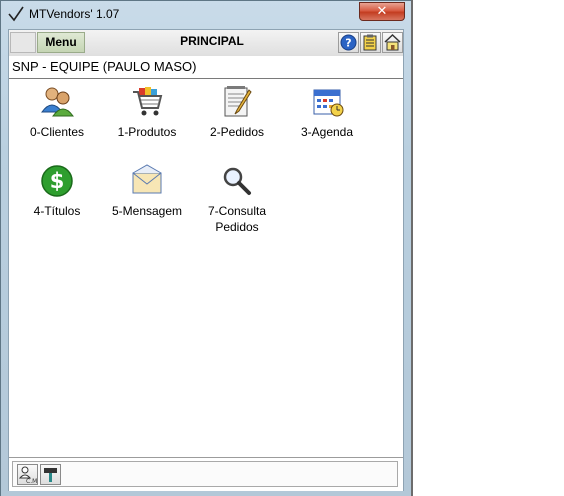 This screenshot has width=564, height=496. I want to click on checkmark-icon, so click(16, 14).